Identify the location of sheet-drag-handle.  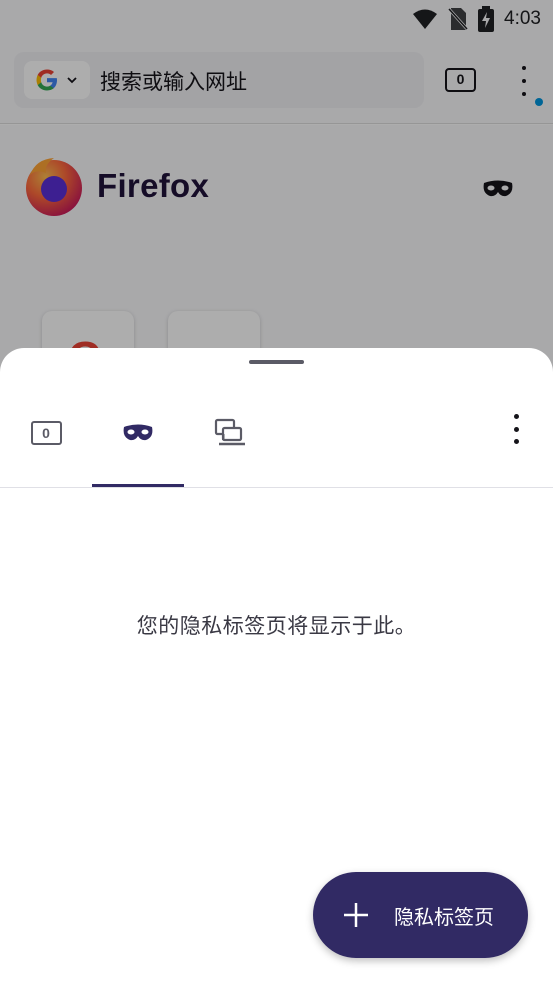
(276, 362).